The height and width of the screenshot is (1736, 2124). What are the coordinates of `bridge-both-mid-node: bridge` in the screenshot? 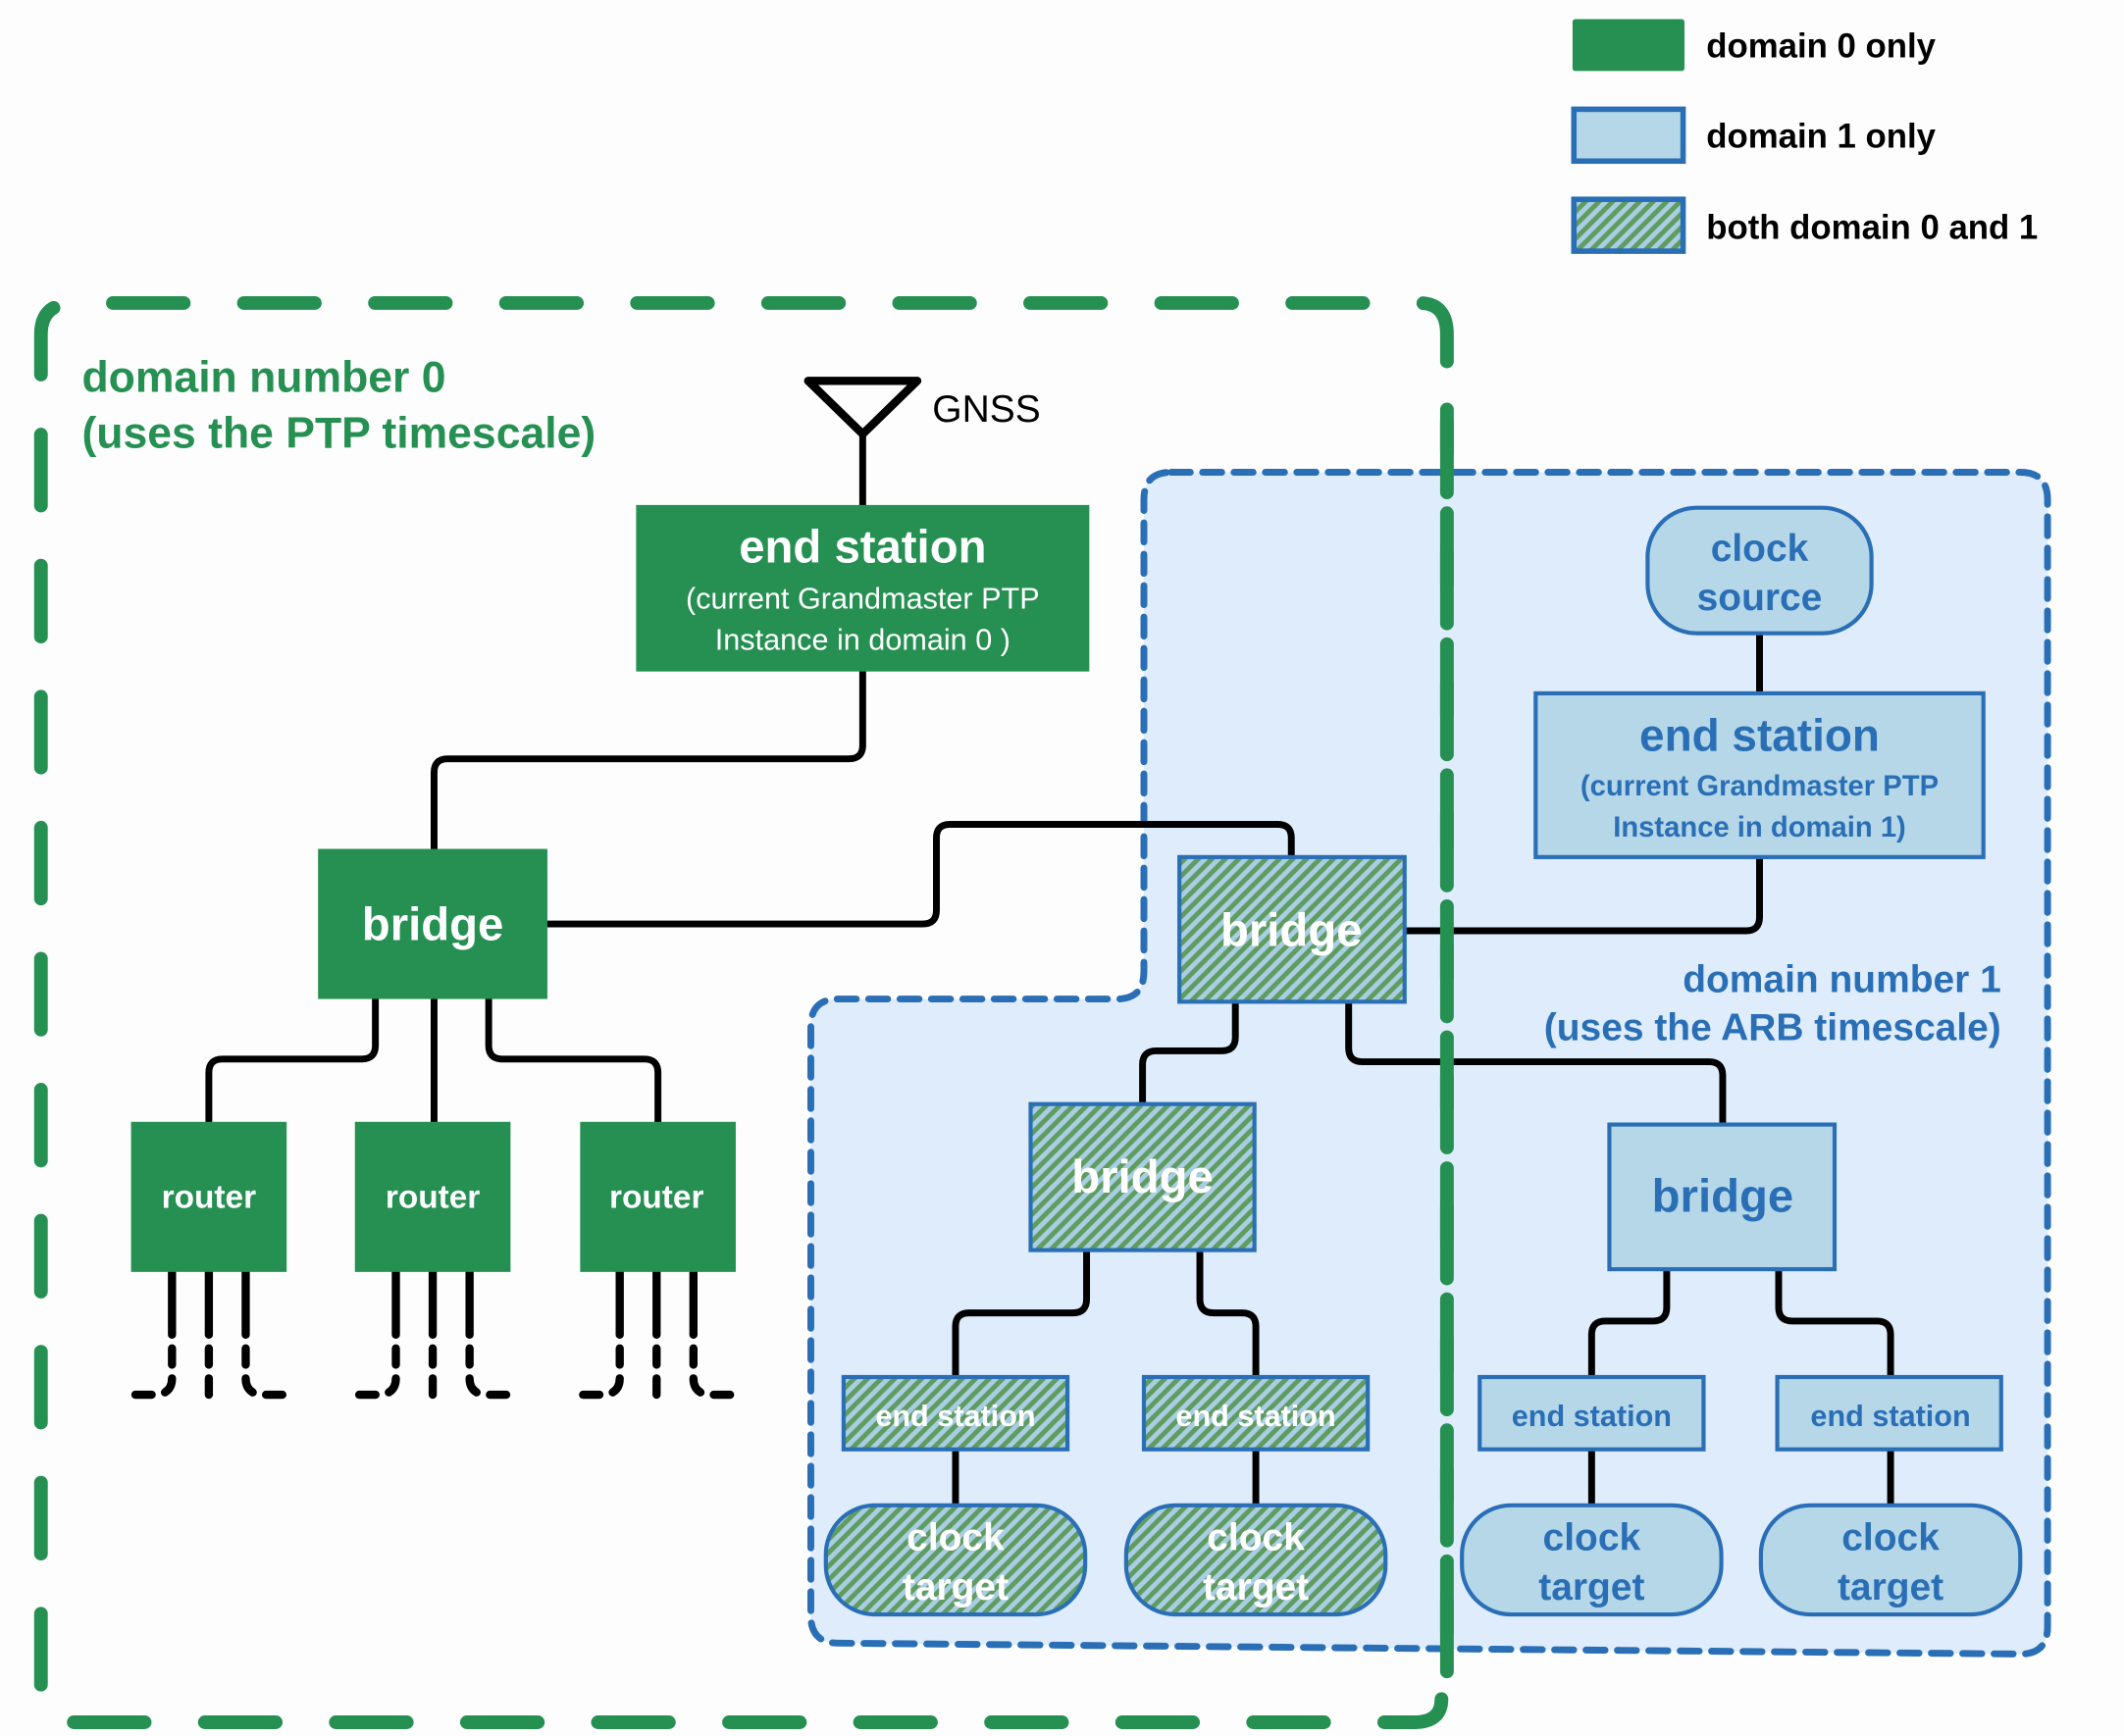 It's located at (1142, 1177).